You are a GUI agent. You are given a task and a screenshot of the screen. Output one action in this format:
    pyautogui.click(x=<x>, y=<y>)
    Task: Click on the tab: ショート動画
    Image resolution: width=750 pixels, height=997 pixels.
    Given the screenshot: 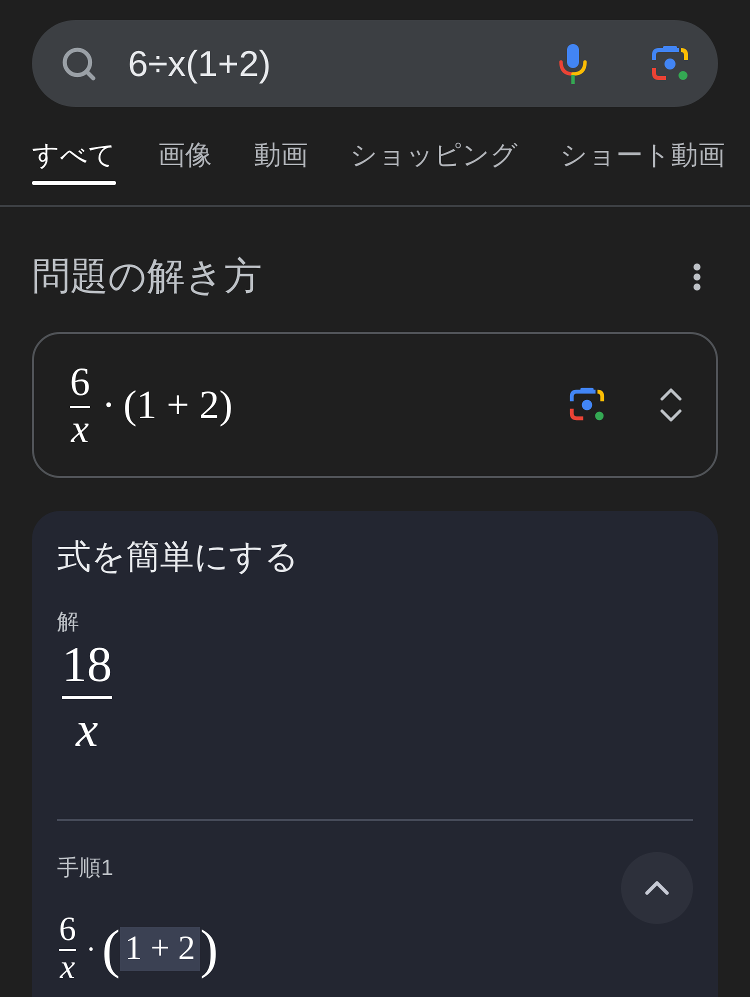 What is the action you would take?
    pyautogui.click(x=642, y=166)
    